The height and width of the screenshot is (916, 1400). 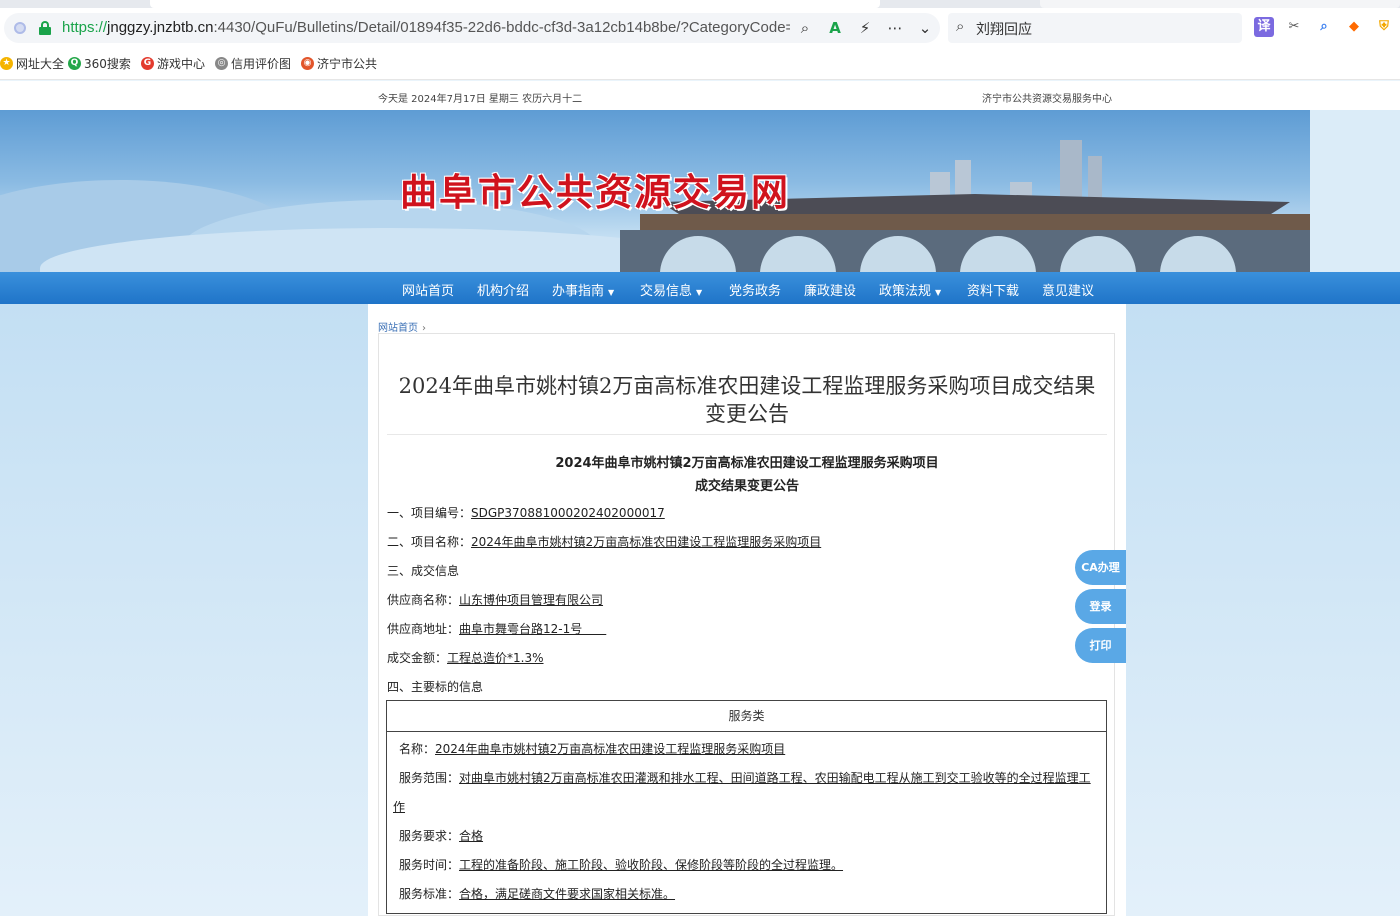 I want to click on nav-feedback: 意见建议, so click(x=1070, y=289).